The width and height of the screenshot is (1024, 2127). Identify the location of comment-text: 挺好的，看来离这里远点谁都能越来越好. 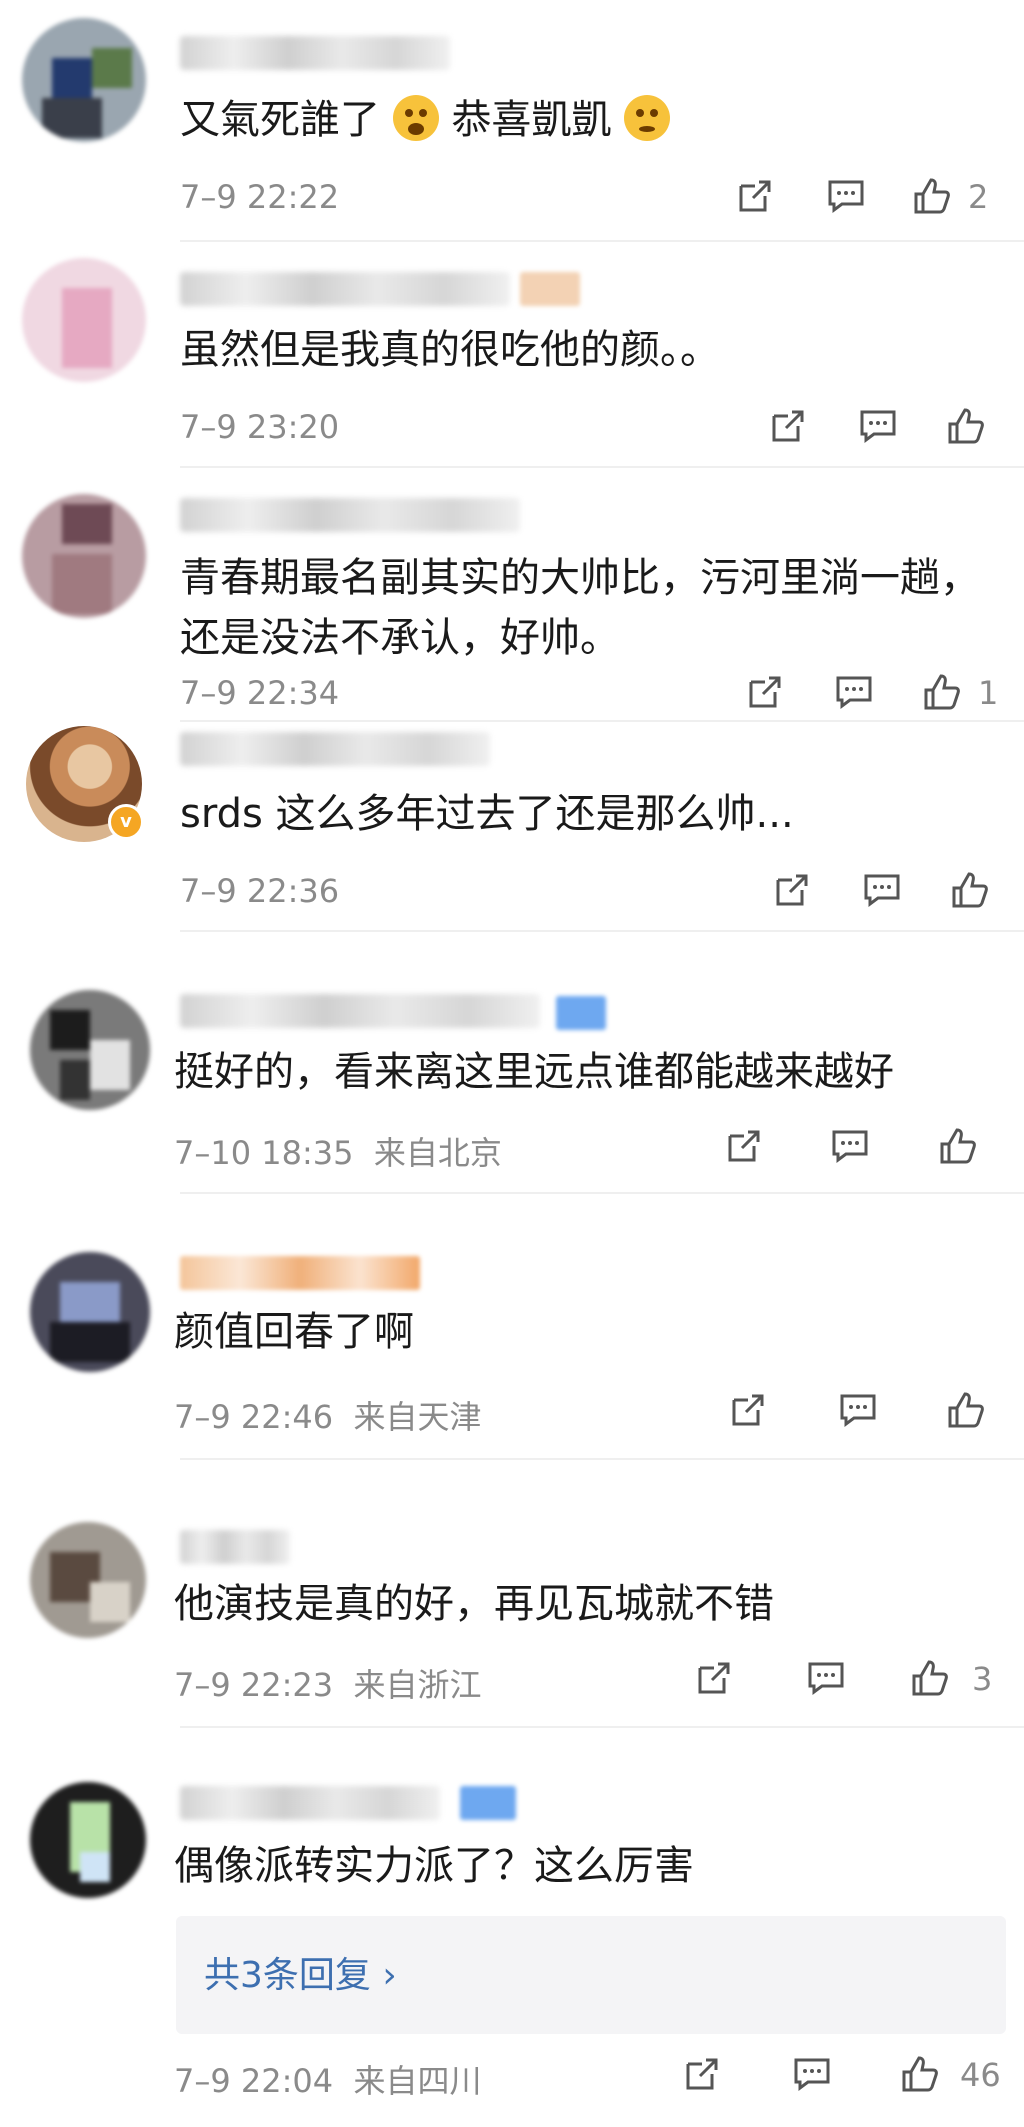
(534, 1072).